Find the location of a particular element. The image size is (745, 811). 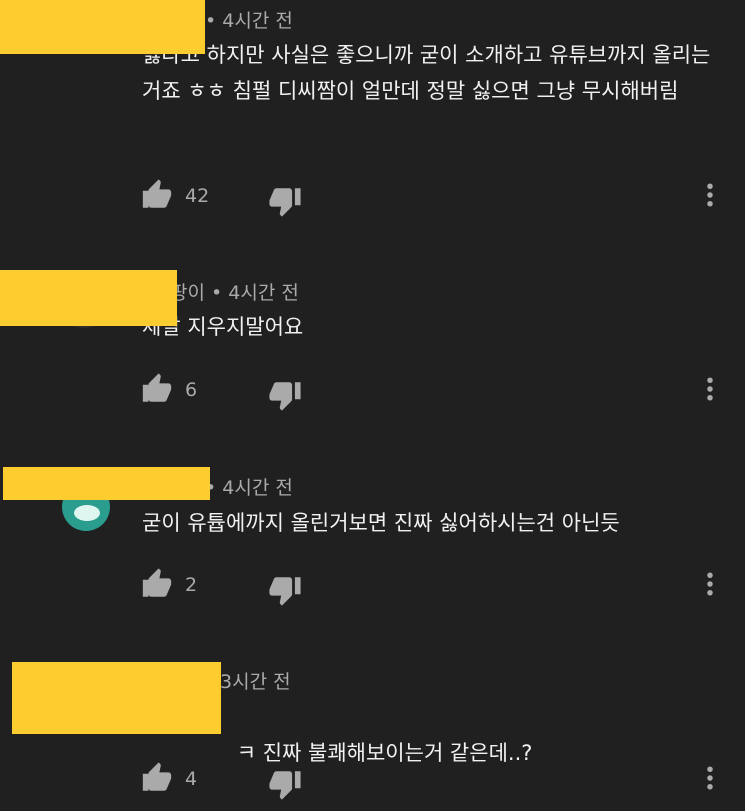

like-count: 42 is located at coordinates (197, 196).